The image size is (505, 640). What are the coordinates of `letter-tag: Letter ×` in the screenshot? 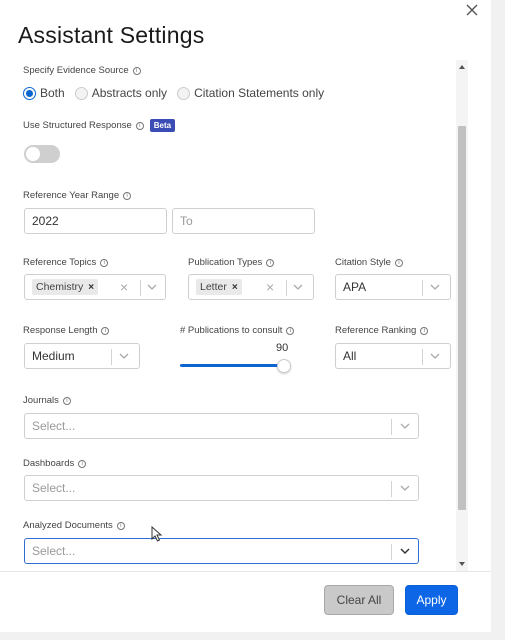 It's located at (219, 287).